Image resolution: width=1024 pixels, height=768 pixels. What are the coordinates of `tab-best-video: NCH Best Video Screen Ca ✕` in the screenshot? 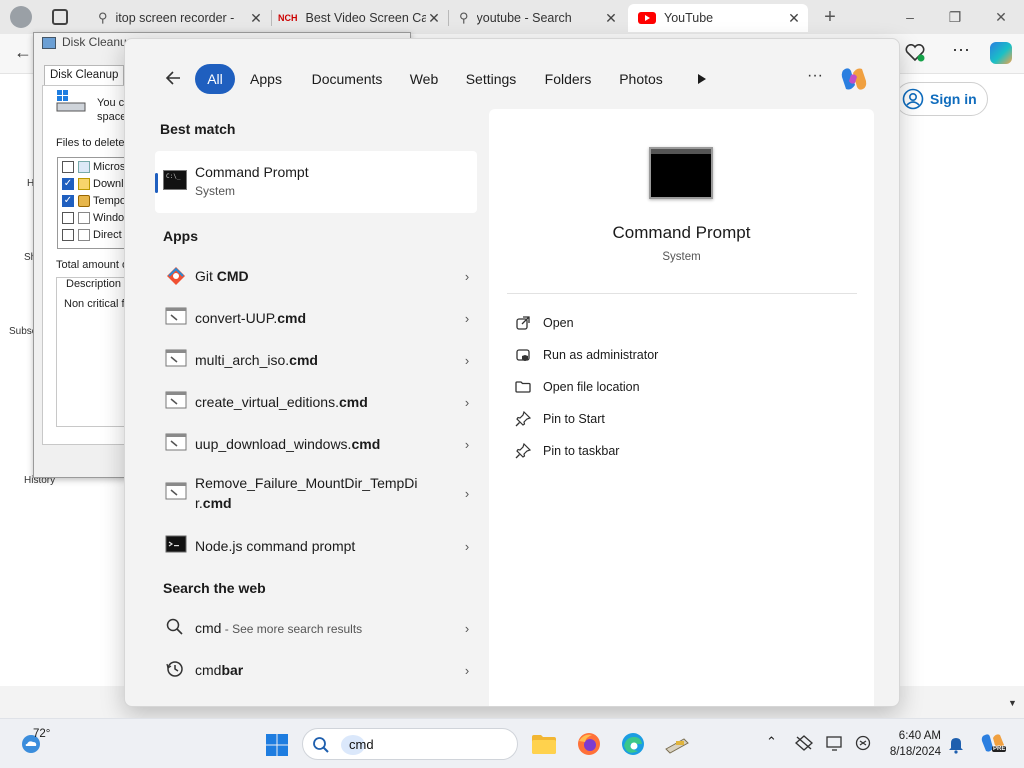 It's located at (360, 18).